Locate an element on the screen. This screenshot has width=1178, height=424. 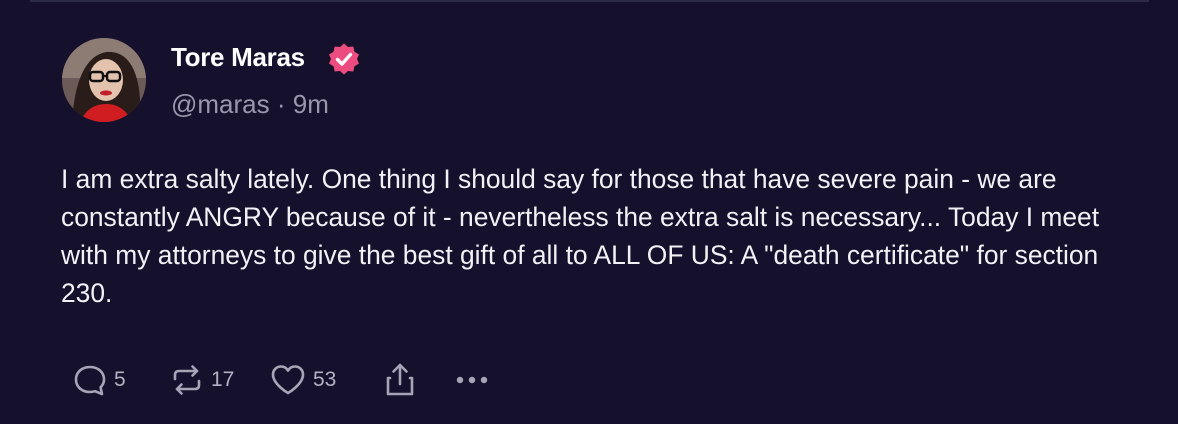
avatar-image is located at coordinates (104, 80).